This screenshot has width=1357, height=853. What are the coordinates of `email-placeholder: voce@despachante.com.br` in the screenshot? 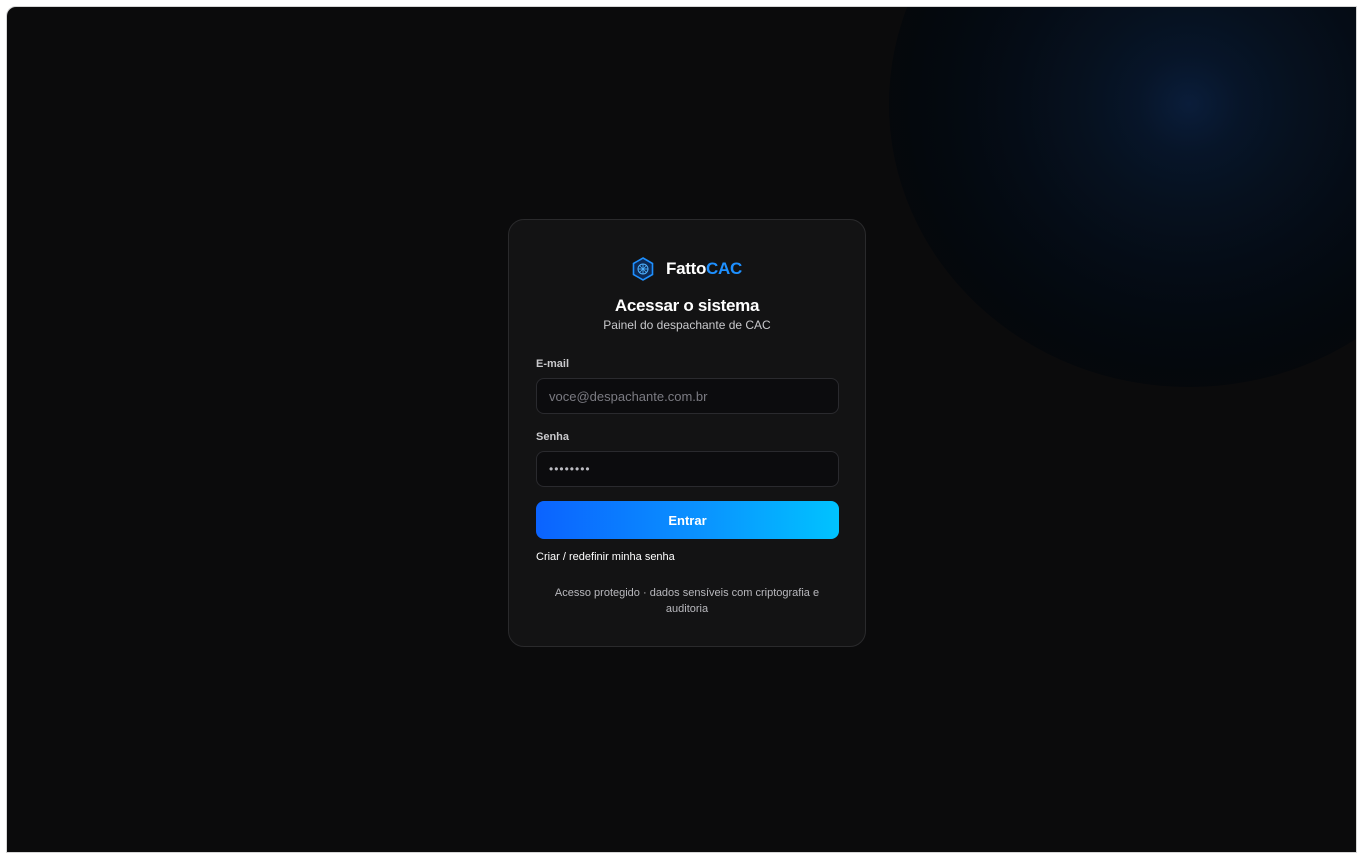 It's located at (628, 396).